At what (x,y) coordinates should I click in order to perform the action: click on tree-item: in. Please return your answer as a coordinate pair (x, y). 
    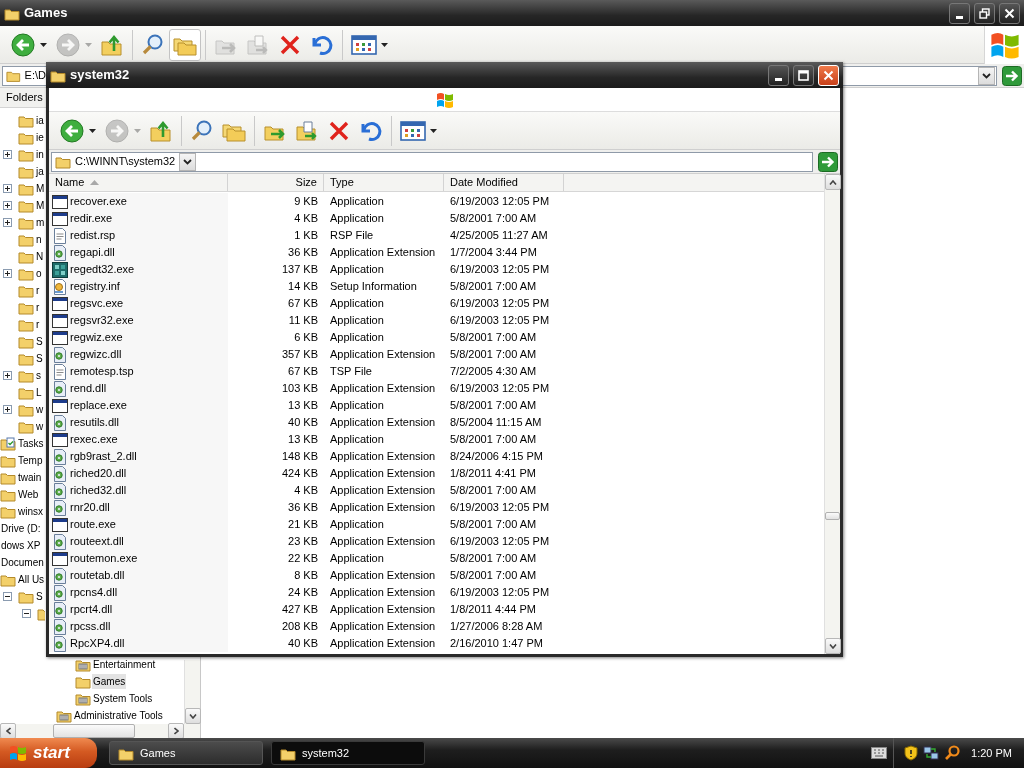
    Looking at the image, I should click on (40, 154).